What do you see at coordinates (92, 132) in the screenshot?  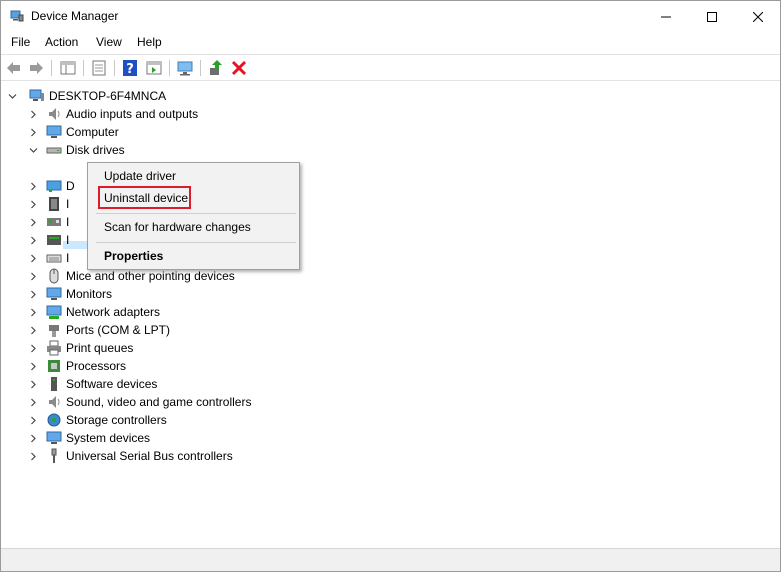 I see `tree-item-label: Computer` at bounding box center [92, 132].